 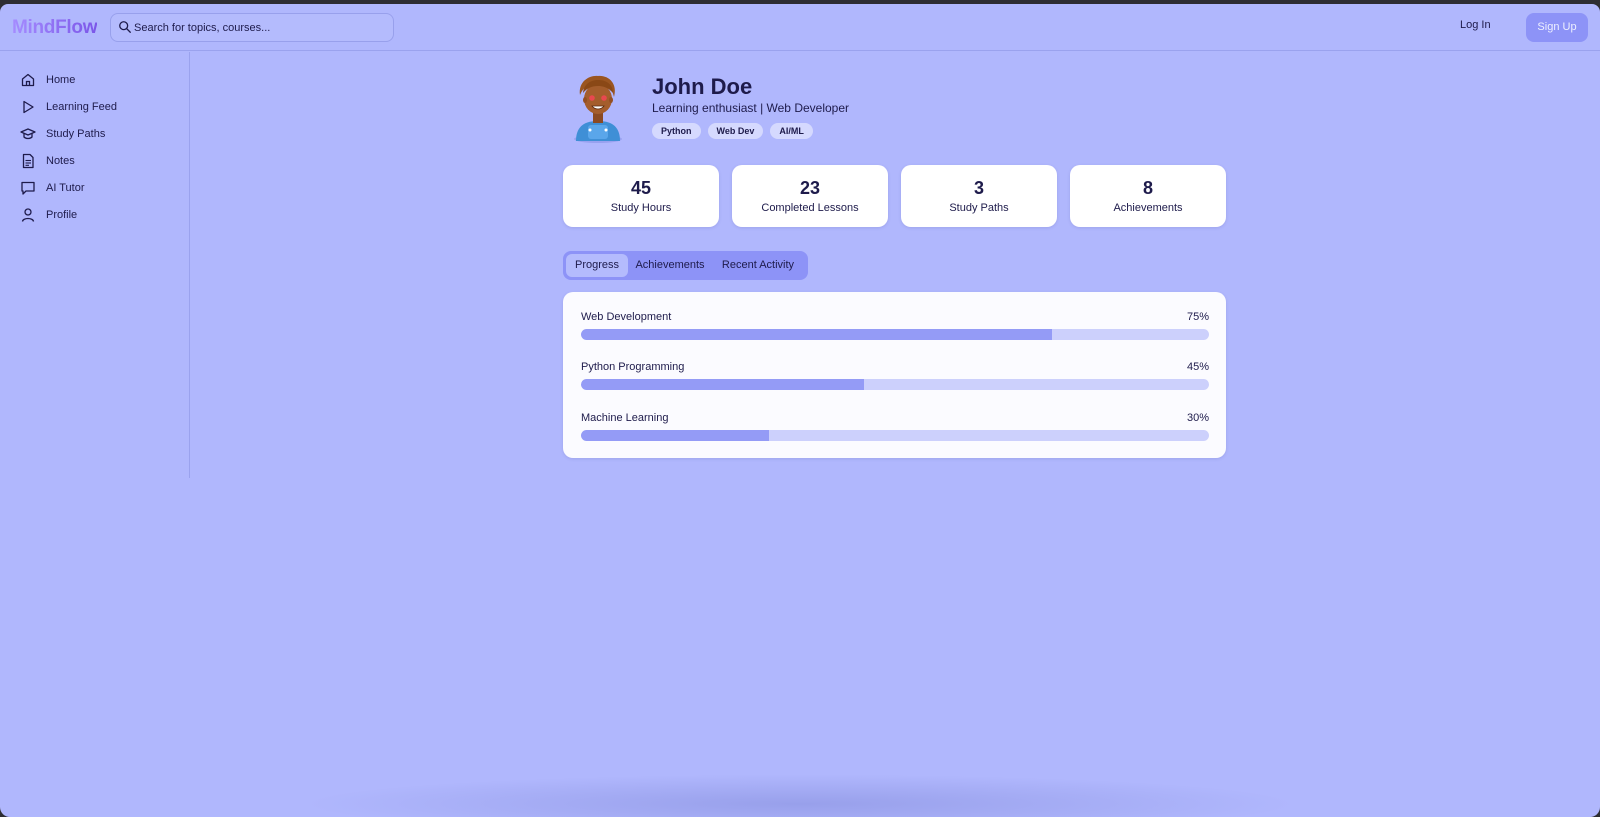 I want to click on tag-ai-ml: AI/ML, so click(x=791, y=131).